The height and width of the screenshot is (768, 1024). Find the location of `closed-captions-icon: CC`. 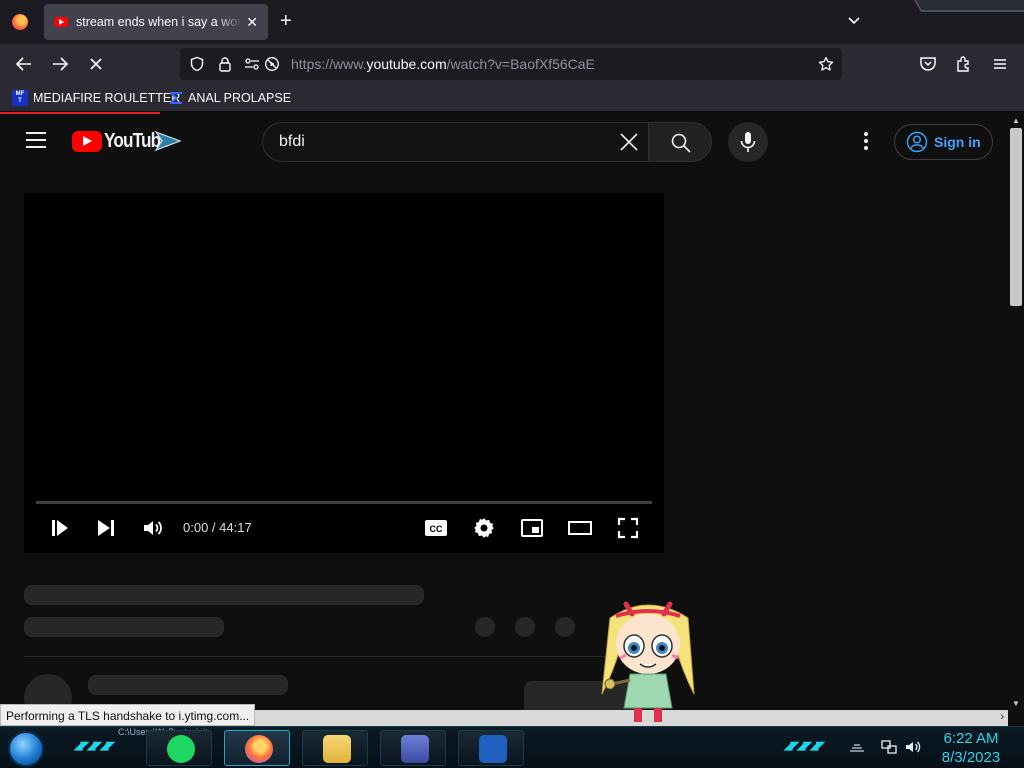

closed-captions-icon: CC is located at coordinates (436, 528).